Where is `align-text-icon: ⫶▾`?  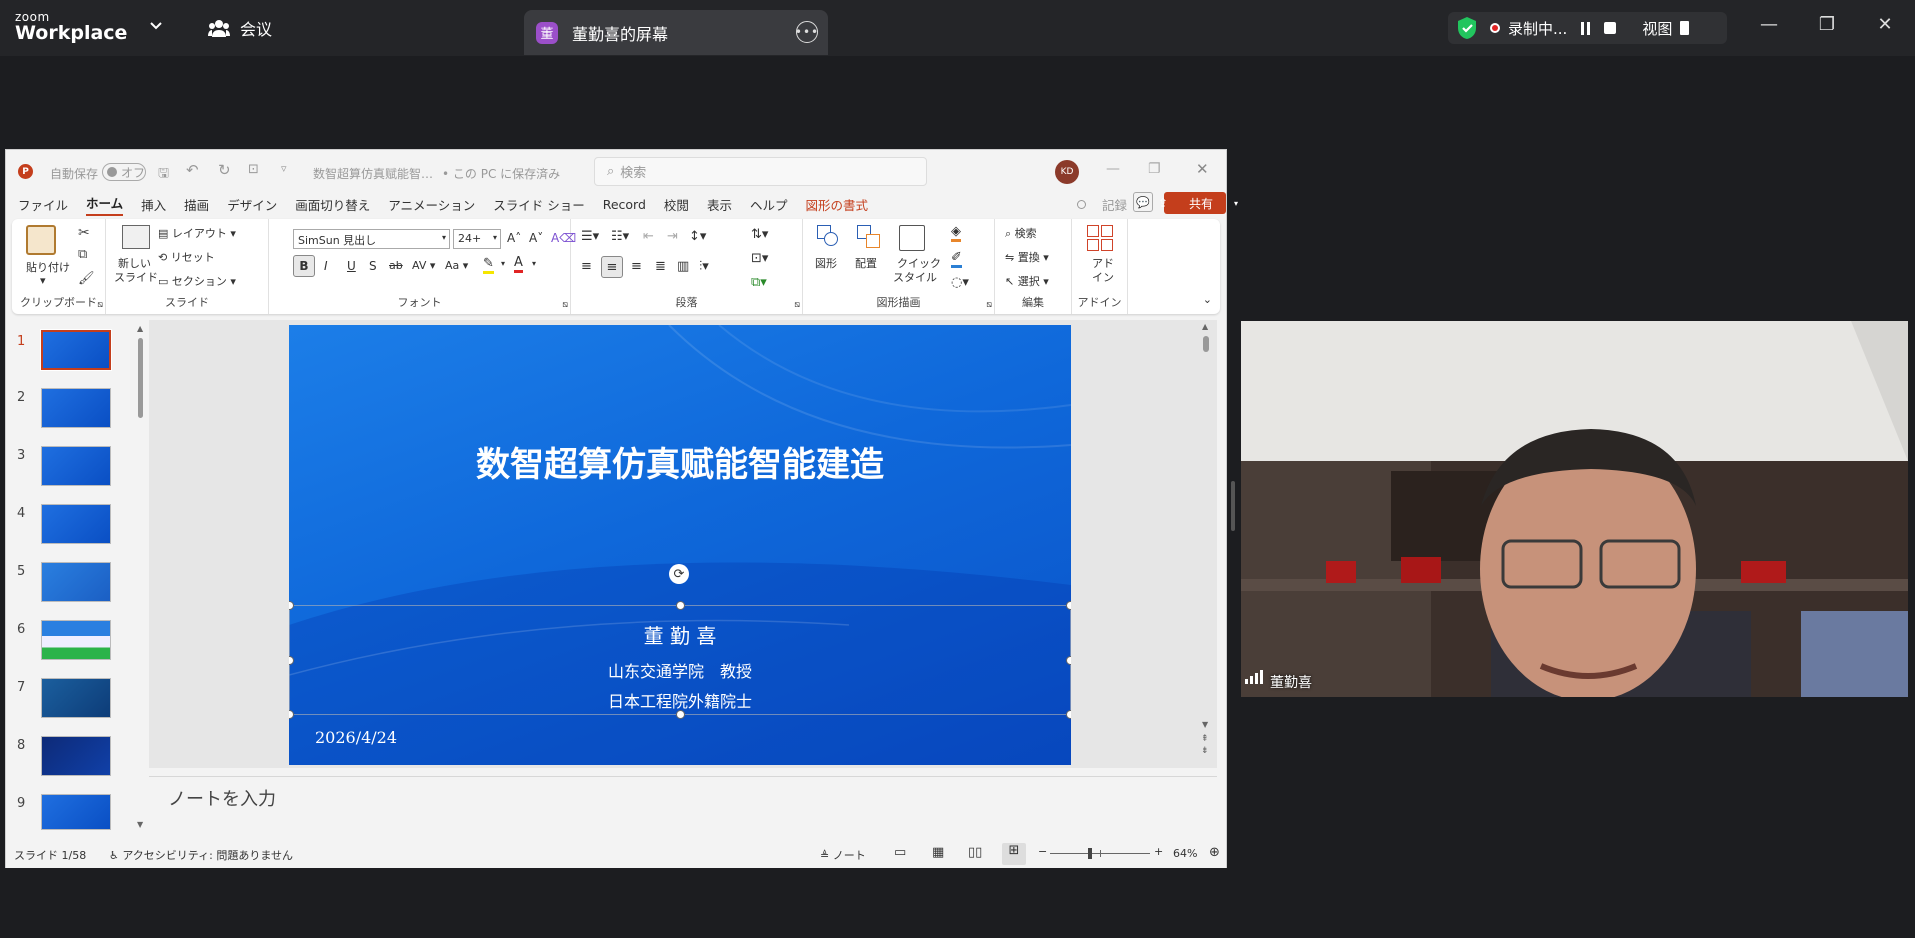
align-text-icon: ⫶▾ is located at coordinates (704, 266).